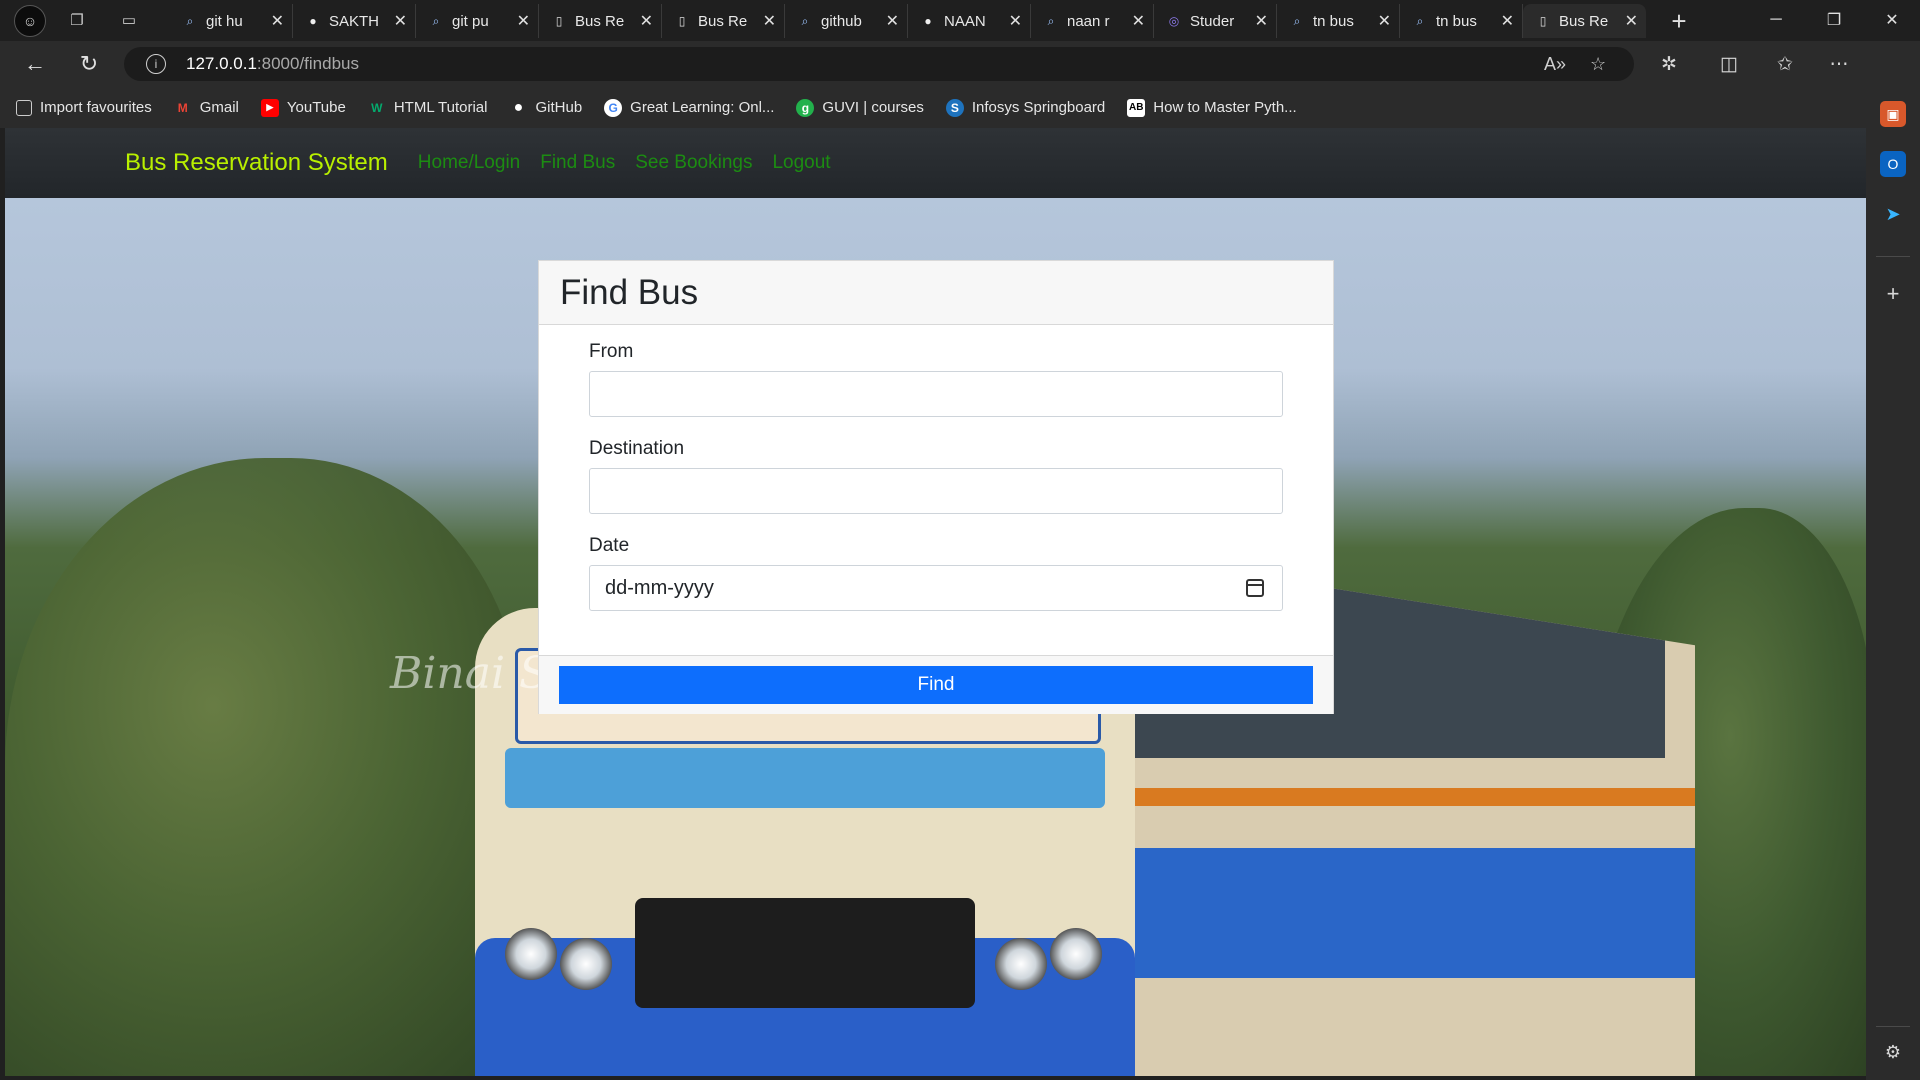 The height and width of the screenshot is (1080, 1920). What do you see at coordinates (77, 20) in the screenshot?
I see `workspaces-icon: ❐` at bounding box center [77, 20].